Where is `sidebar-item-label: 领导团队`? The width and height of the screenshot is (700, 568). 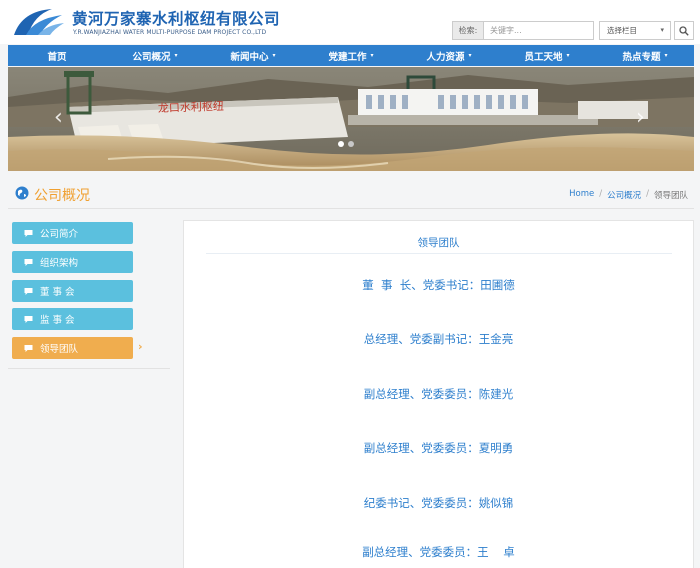 sidebar-item-label: 领导团队 is located at coordinates (59, 349).